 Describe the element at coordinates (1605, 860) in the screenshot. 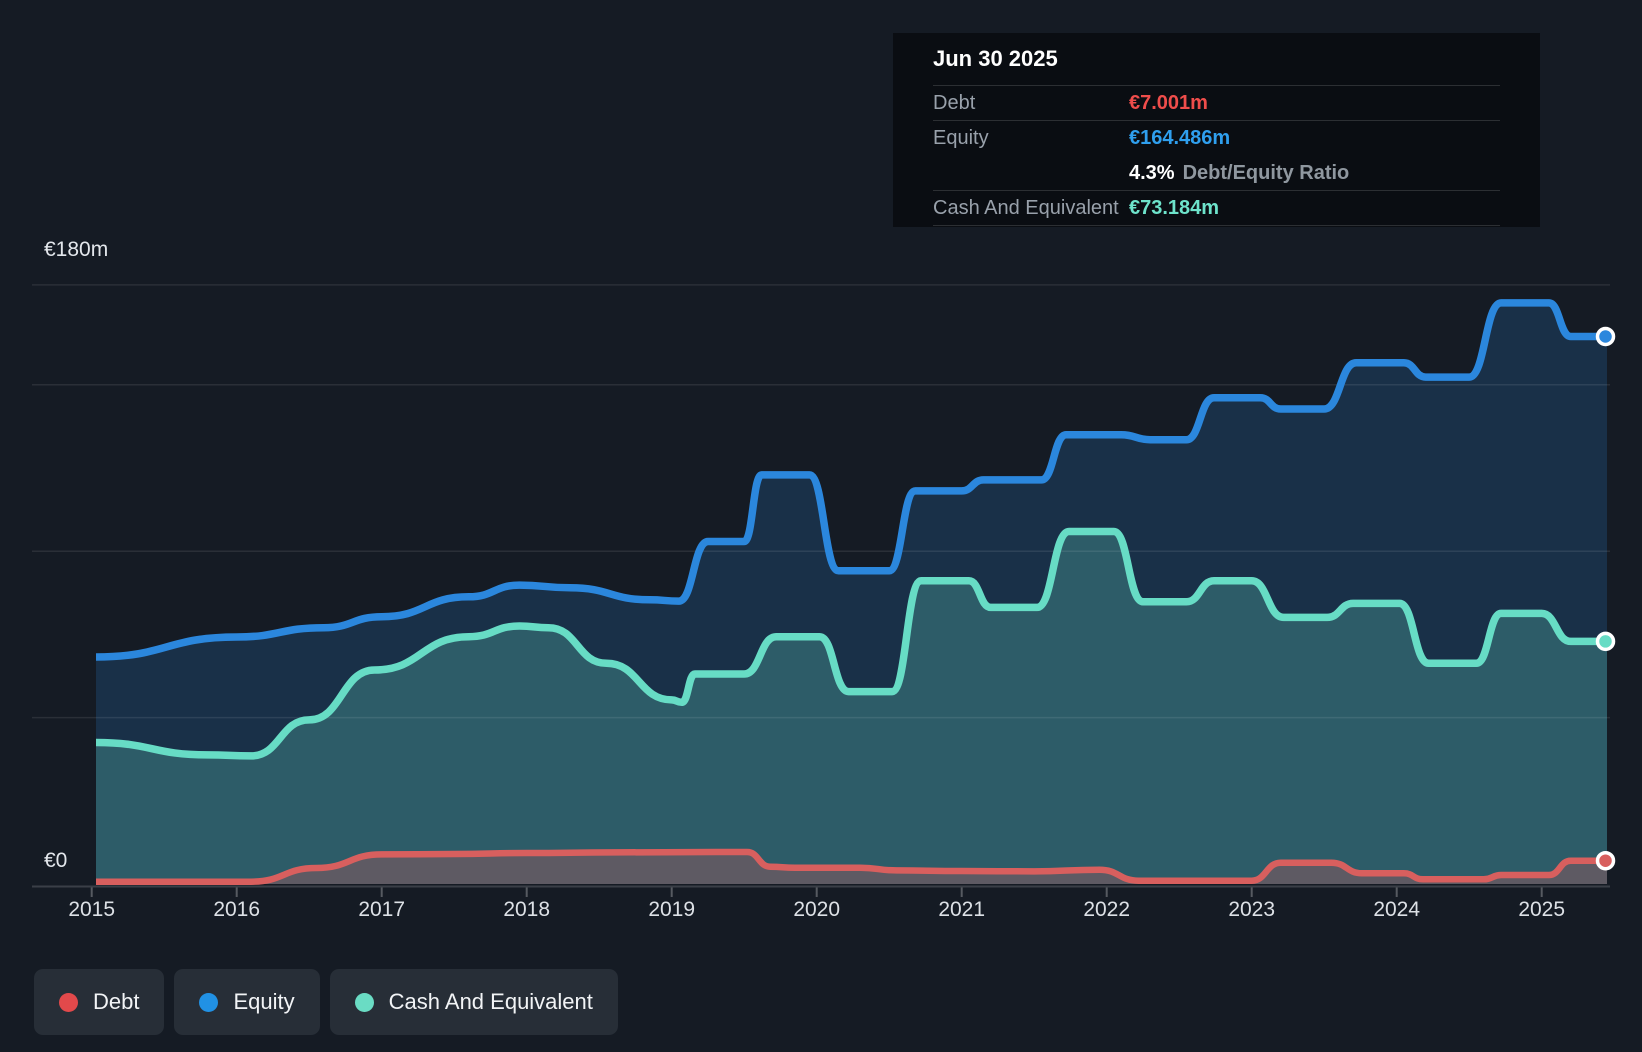

I see `debt-end-marker` at that location.